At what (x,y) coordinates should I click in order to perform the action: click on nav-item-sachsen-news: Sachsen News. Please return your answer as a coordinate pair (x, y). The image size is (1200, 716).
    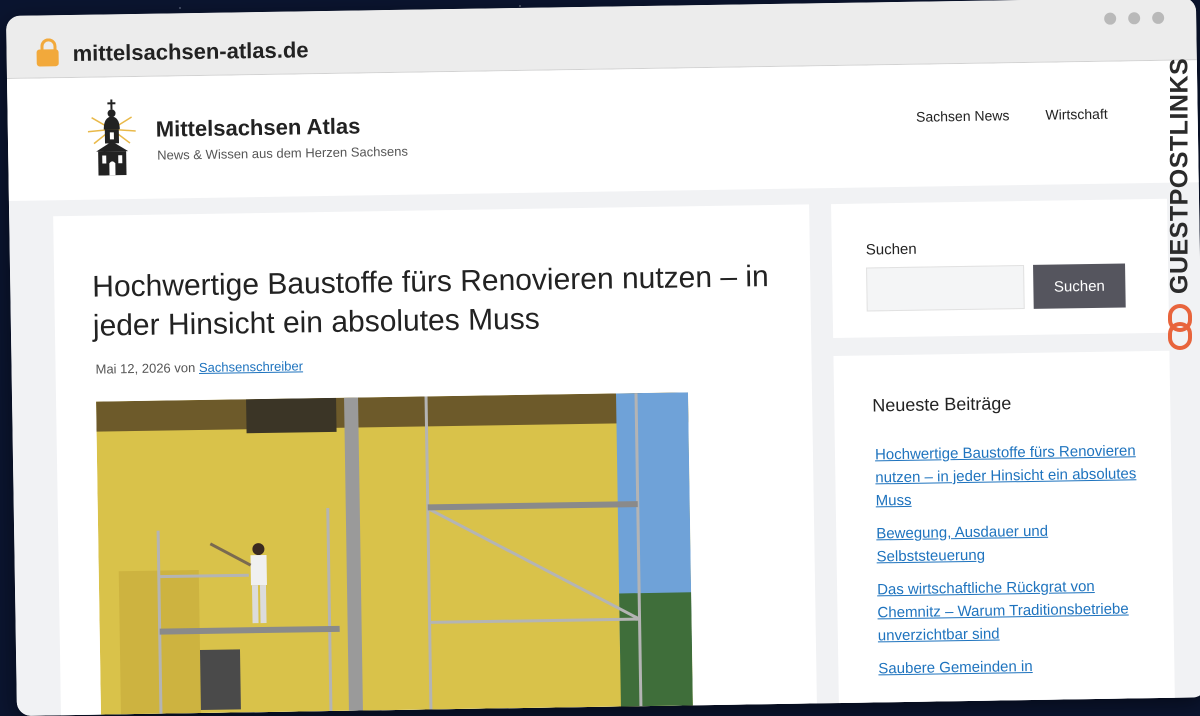
    Looking at the image, I should click on (963, 115).